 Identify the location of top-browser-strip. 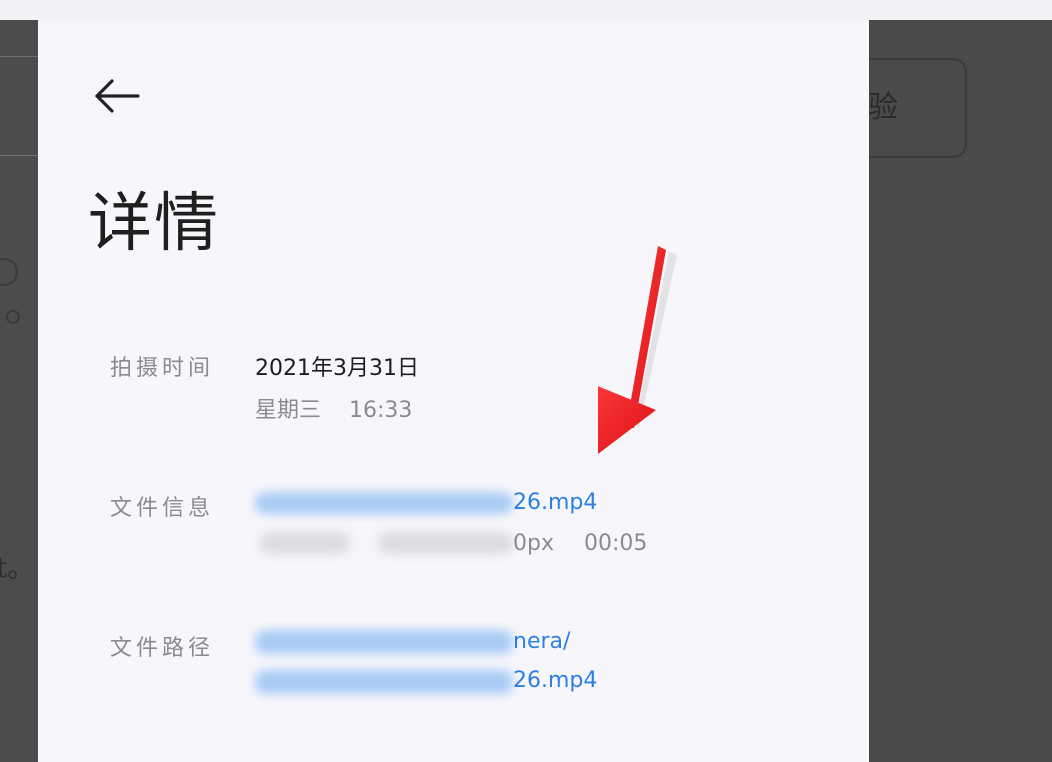
(526, 10).